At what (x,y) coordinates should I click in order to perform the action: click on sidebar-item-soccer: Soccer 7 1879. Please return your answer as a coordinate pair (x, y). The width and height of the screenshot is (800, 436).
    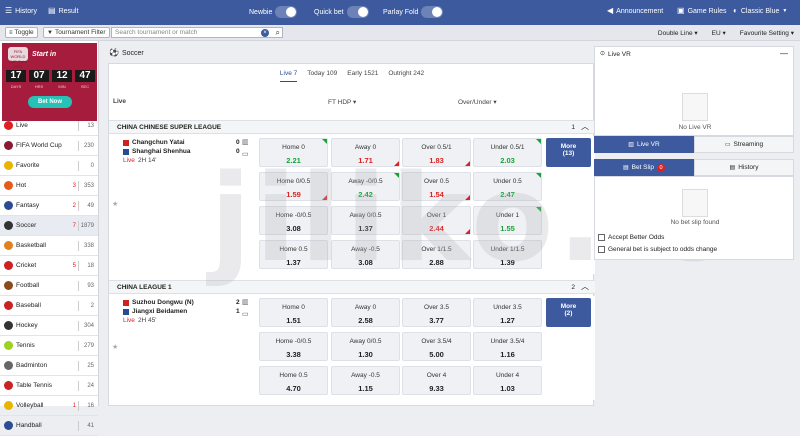
    Looking at the image, I should click on (49, 226).